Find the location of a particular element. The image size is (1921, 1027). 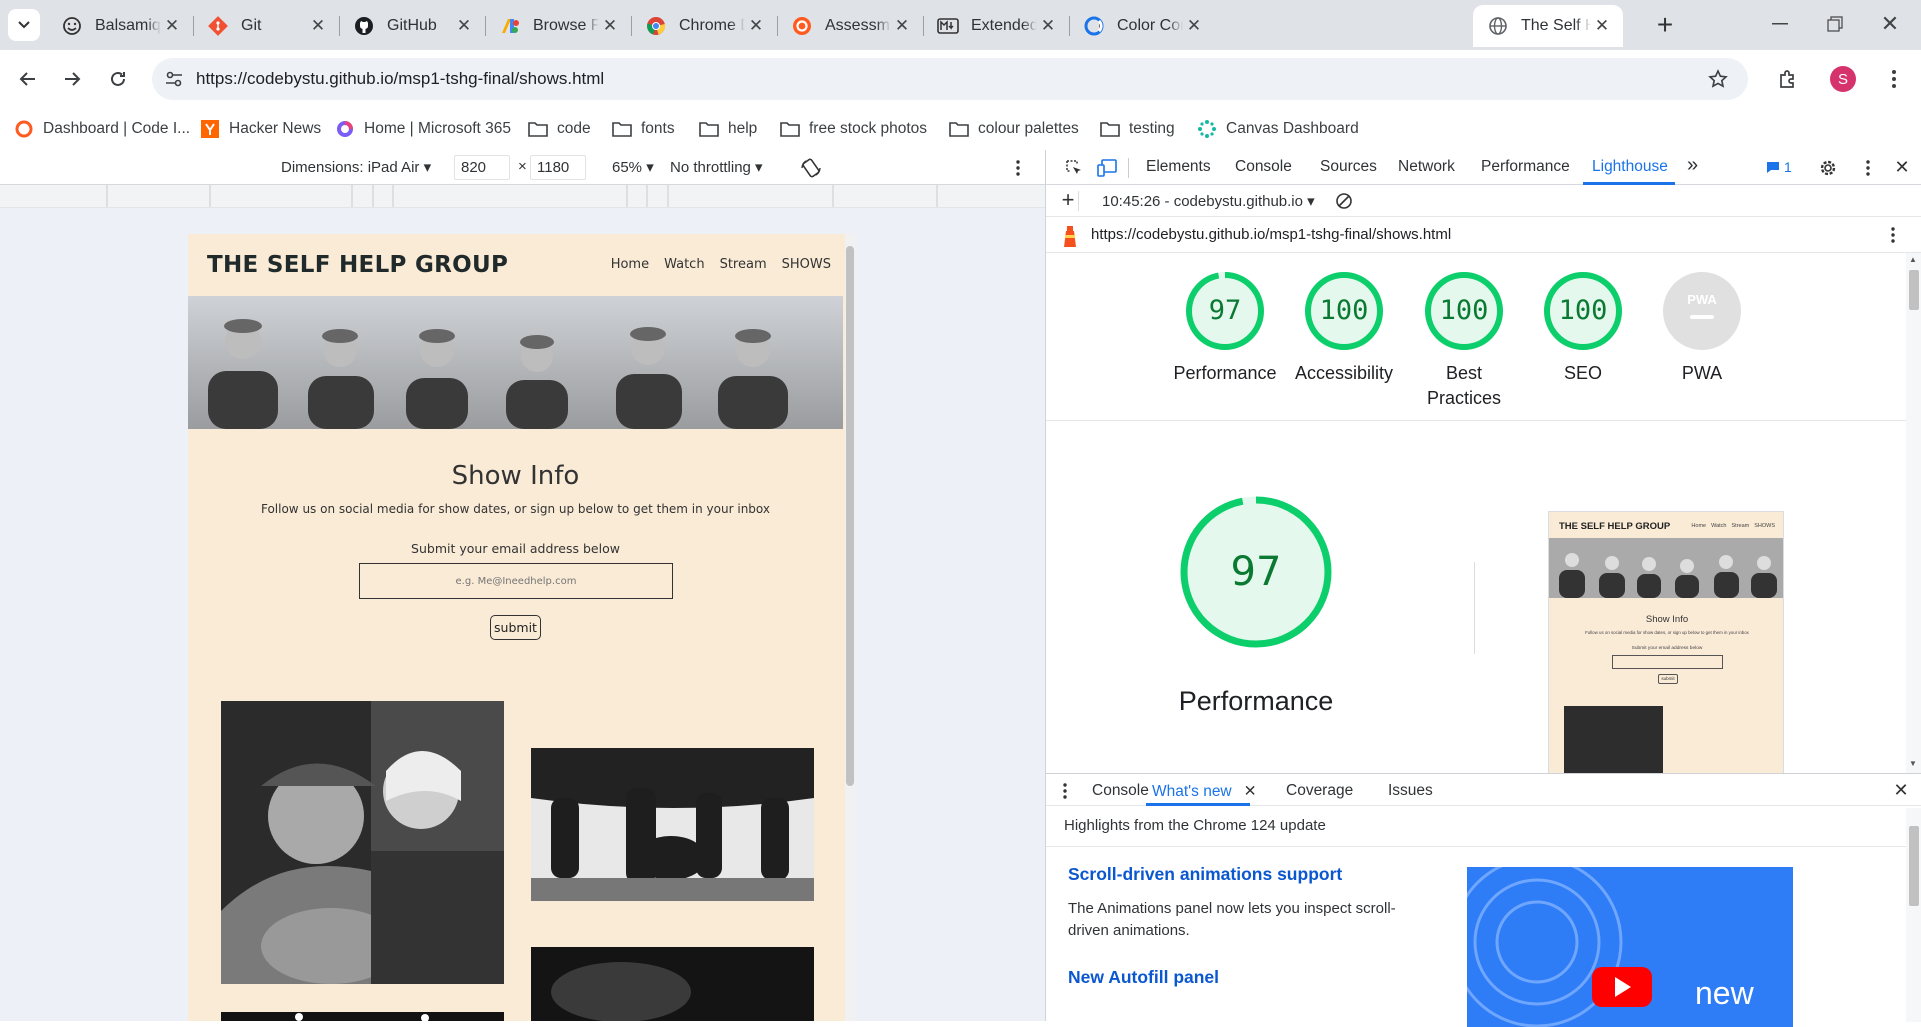

site-settings-icon is located at coordinates (174, 79).